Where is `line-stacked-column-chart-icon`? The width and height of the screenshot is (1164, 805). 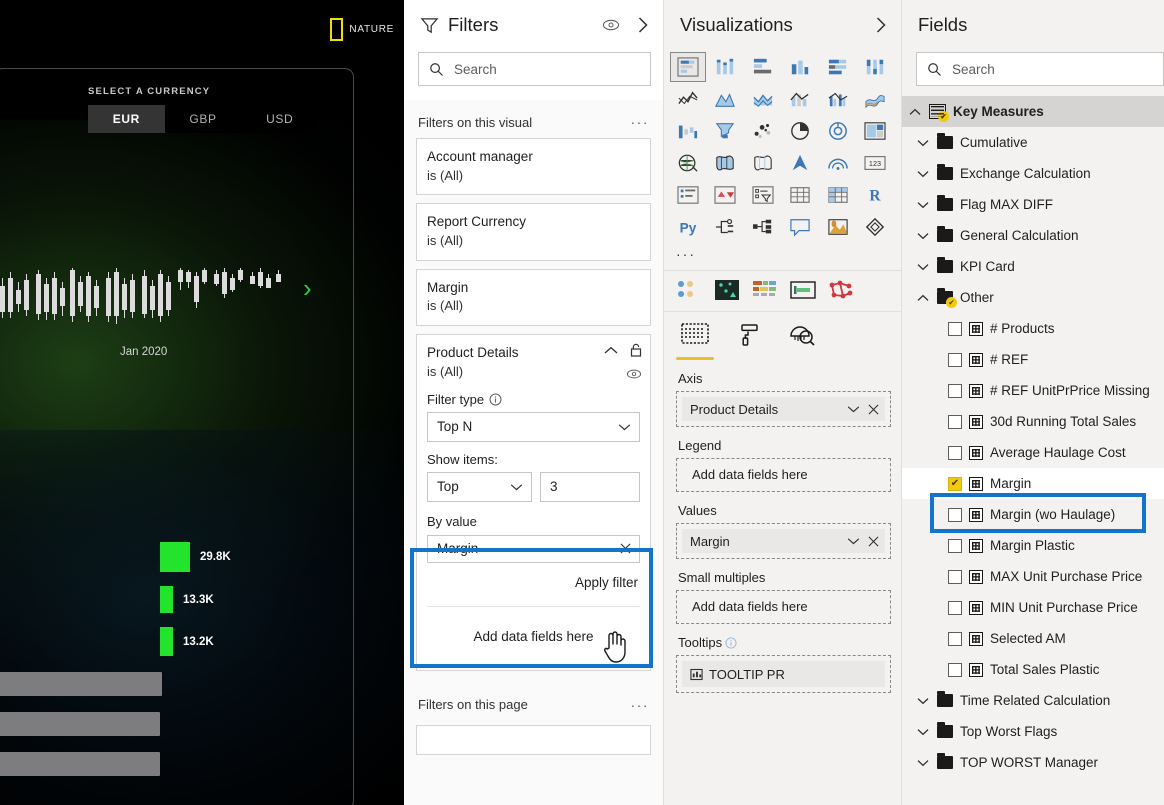 line-stacked-column-chart-icon is located at coordinates (801, 99).